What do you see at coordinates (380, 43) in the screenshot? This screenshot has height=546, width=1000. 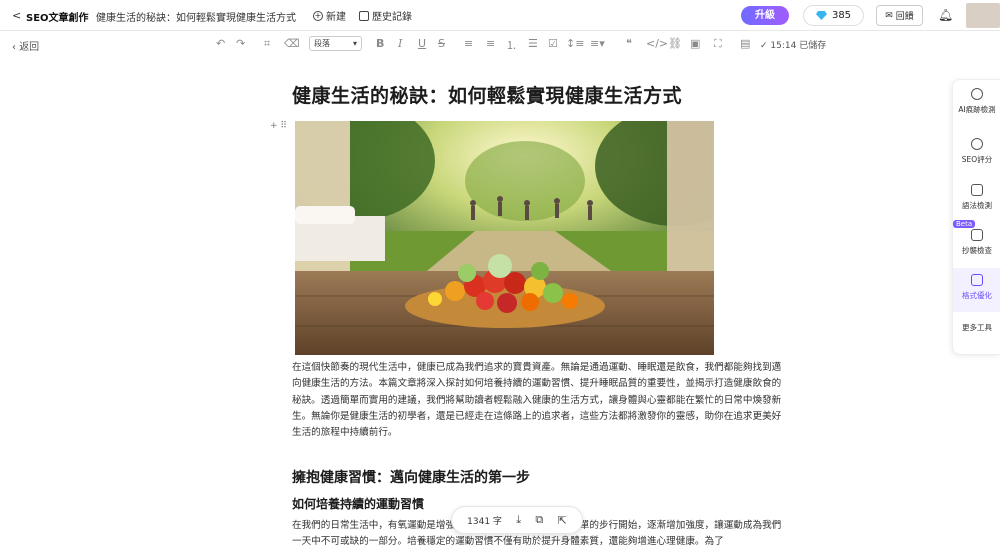 I see `bold-icon: B` at bounding box center [380, 43].